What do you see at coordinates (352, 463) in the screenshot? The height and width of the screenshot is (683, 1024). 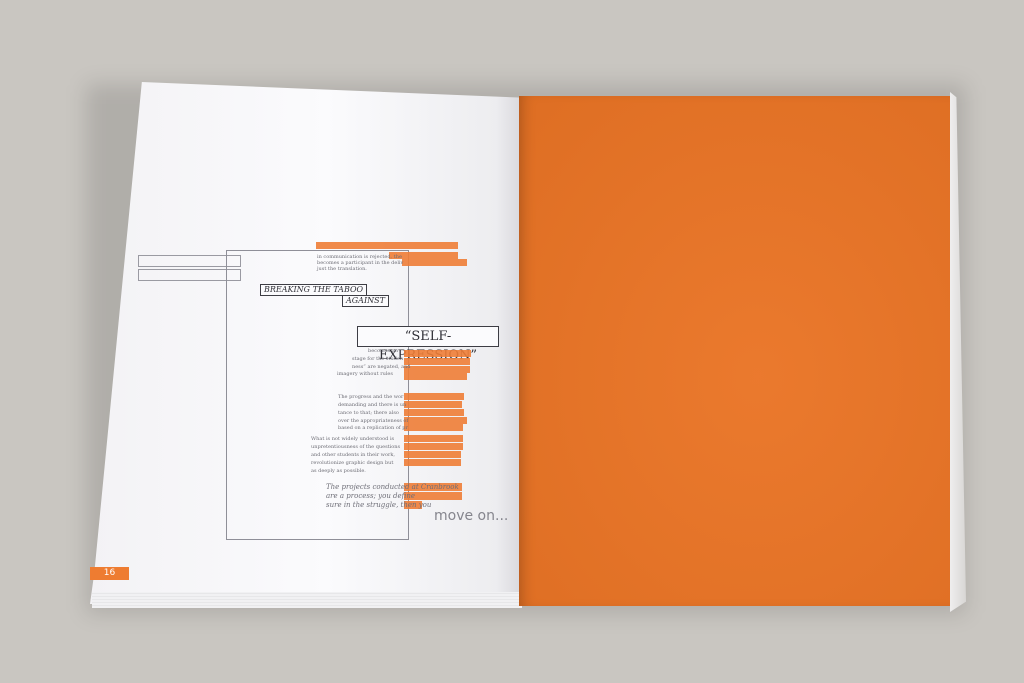 I see `text-line: revolutionize graphic design but` at bounding box center [352, 463].